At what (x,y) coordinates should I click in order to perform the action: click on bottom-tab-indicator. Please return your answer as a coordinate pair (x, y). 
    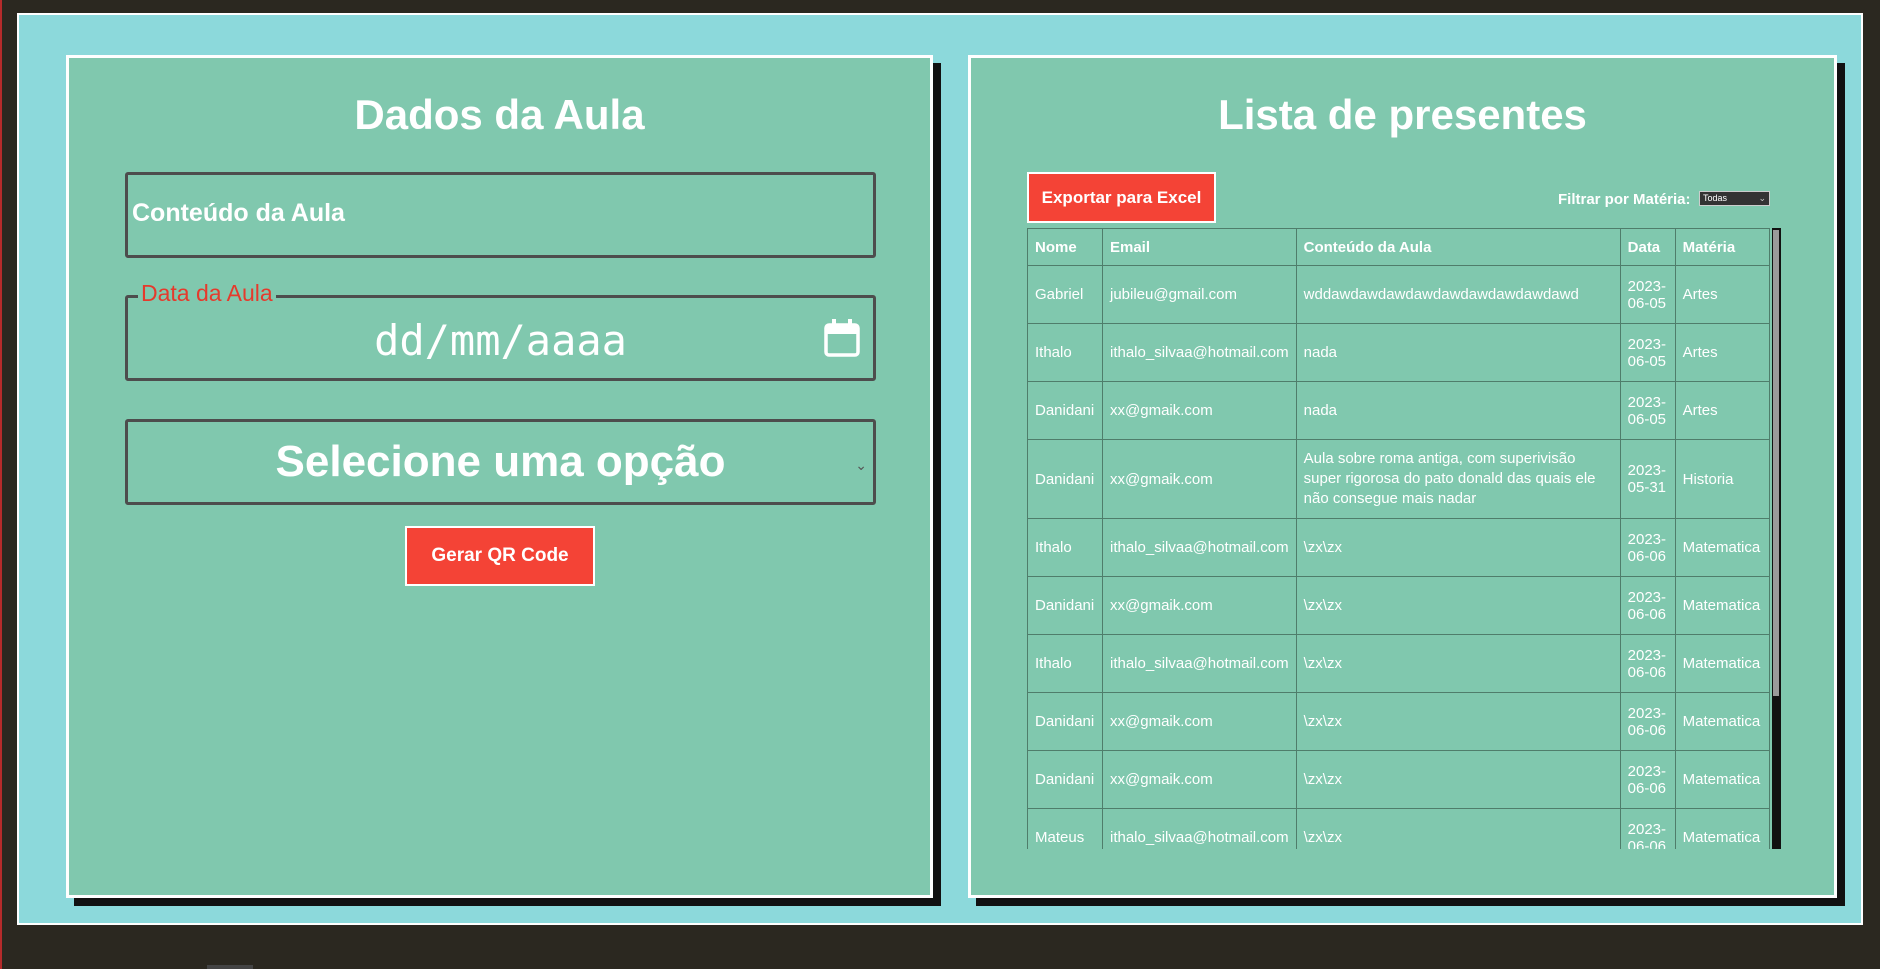
    Looking at the image, I should click on (230, 967).